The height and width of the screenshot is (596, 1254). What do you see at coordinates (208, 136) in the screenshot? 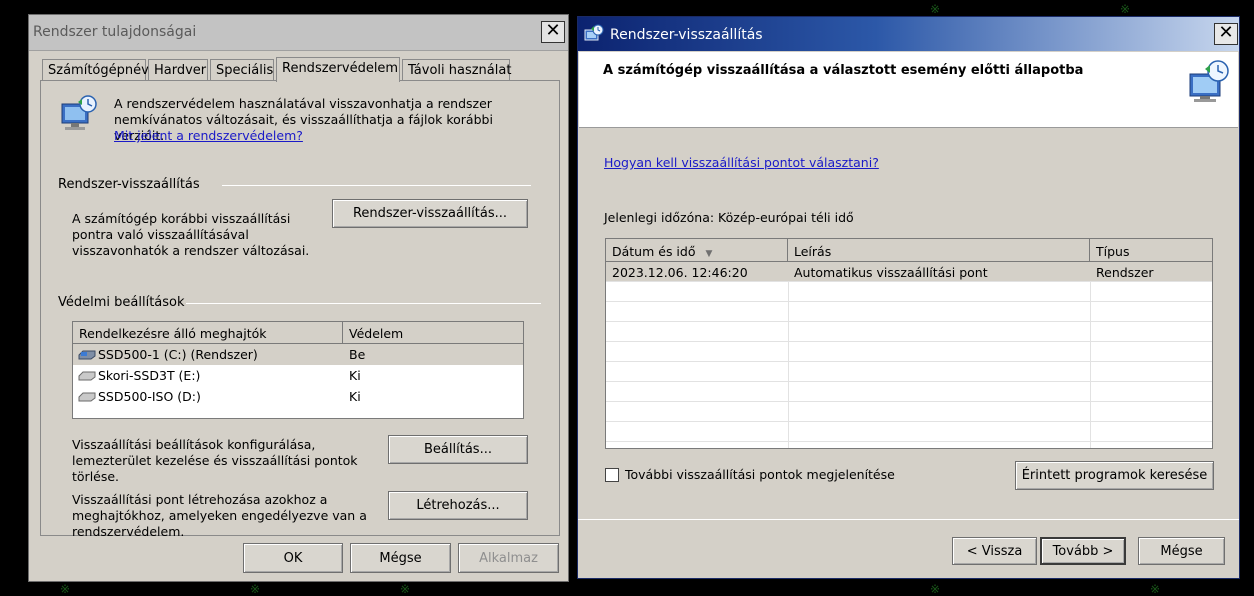
I see `what-is-protection-link: Mit jelent a rendszervédelem?` at bounding box center [208, 136].